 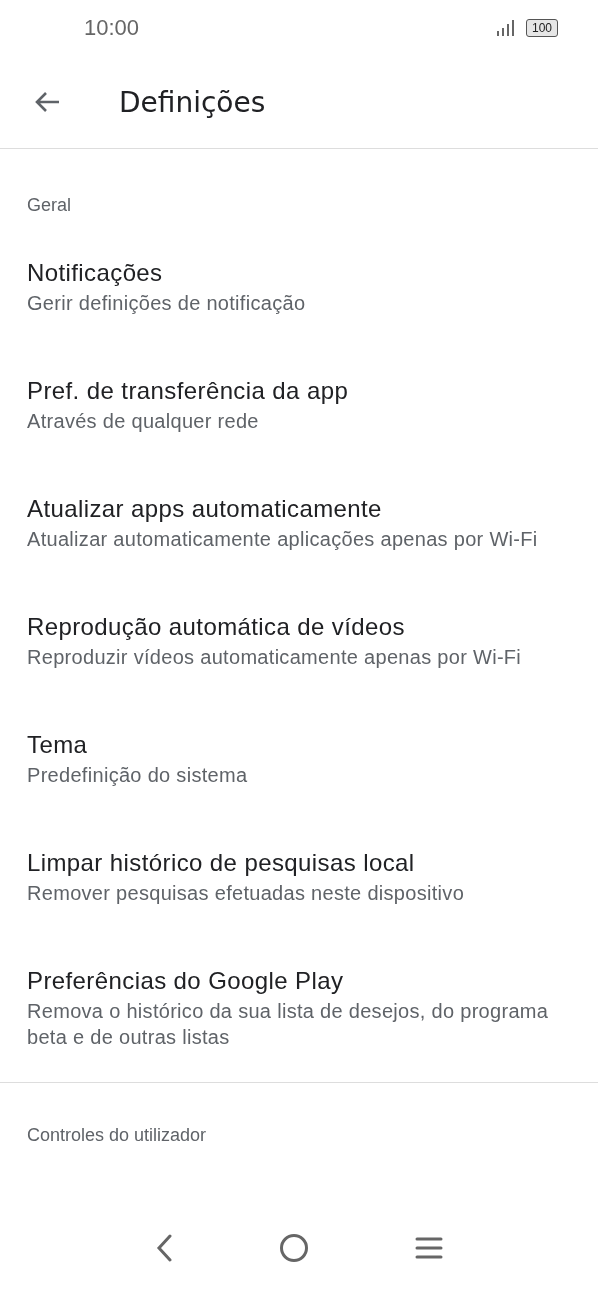 What do you see at coordinates (164, 1248) in the screenshot?
I see `back-icon` at bounding box center [164, 1248].